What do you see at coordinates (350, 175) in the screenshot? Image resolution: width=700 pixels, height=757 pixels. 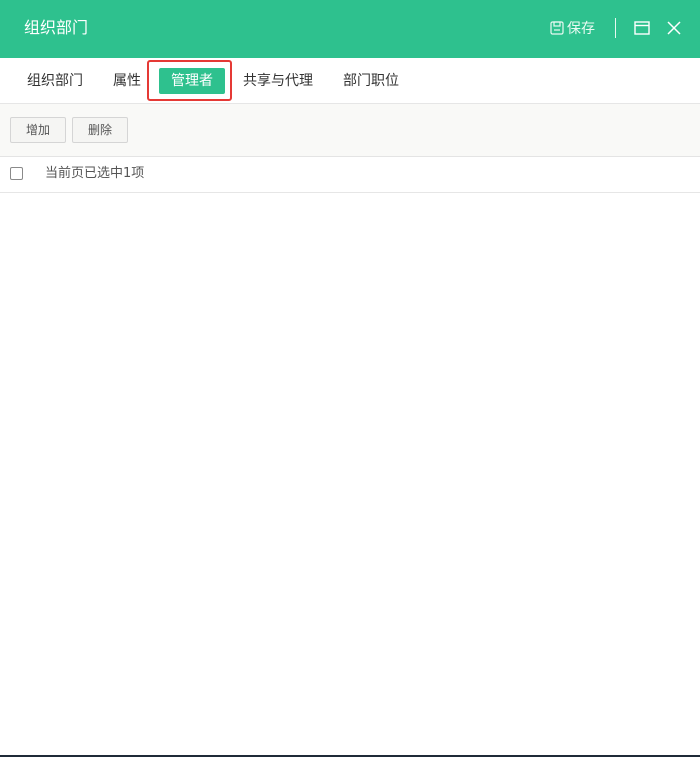 I see `selection-row: 当前页已选中1项` at bounding box center [350, 175].